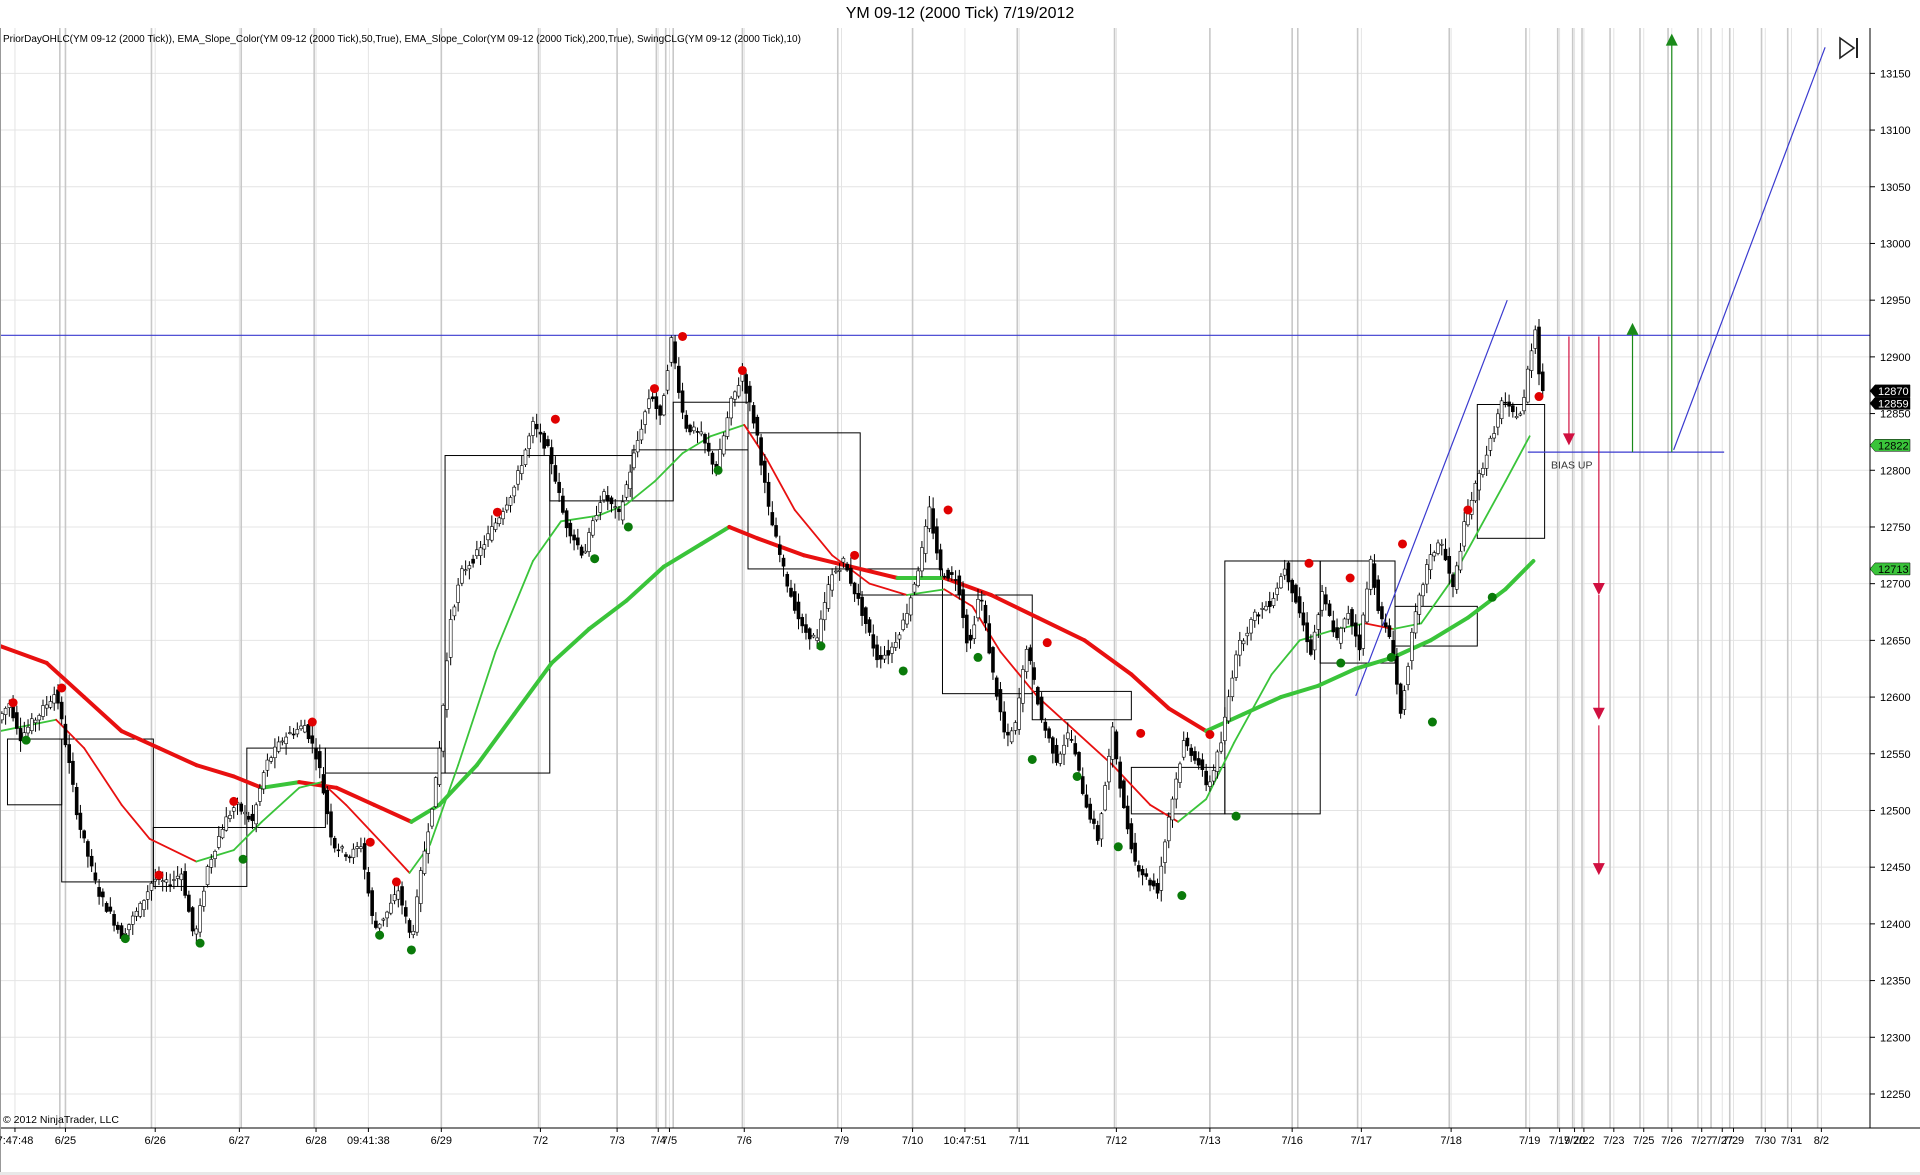 This screenshot has height=1175, width=1920. I want to click on x-tick-label: 7/25, so click(1643, 1141).